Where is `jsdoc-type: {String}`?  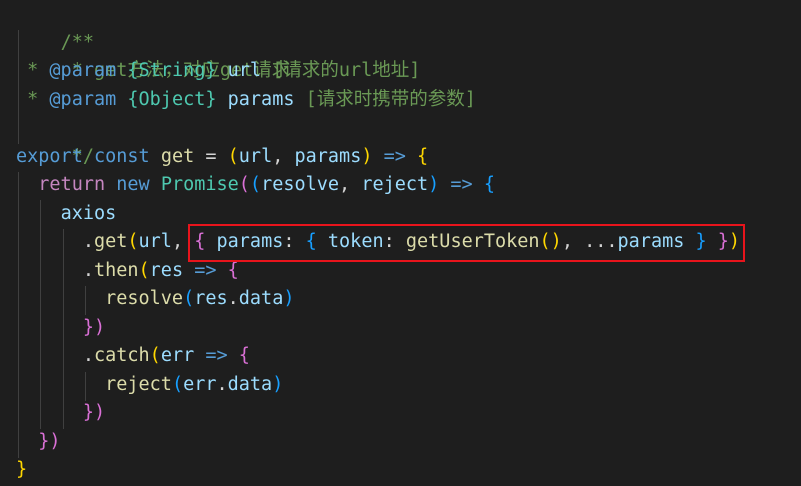 jsdoc-type: {String} is located at coordinates (172, 70).